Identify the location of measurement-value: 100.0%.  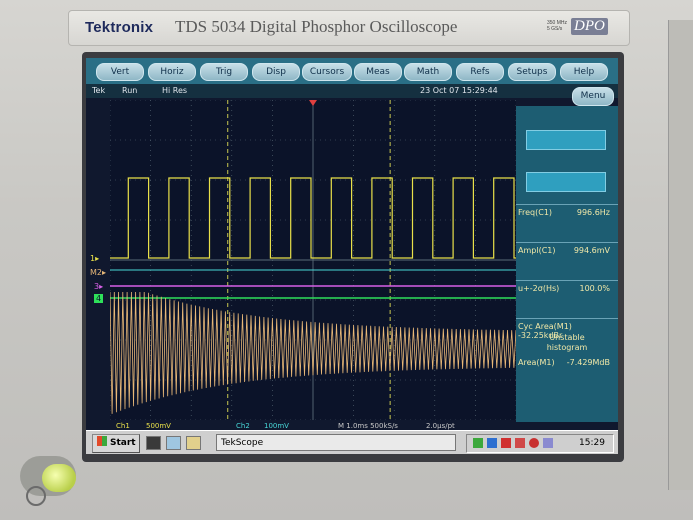
(594, 288).